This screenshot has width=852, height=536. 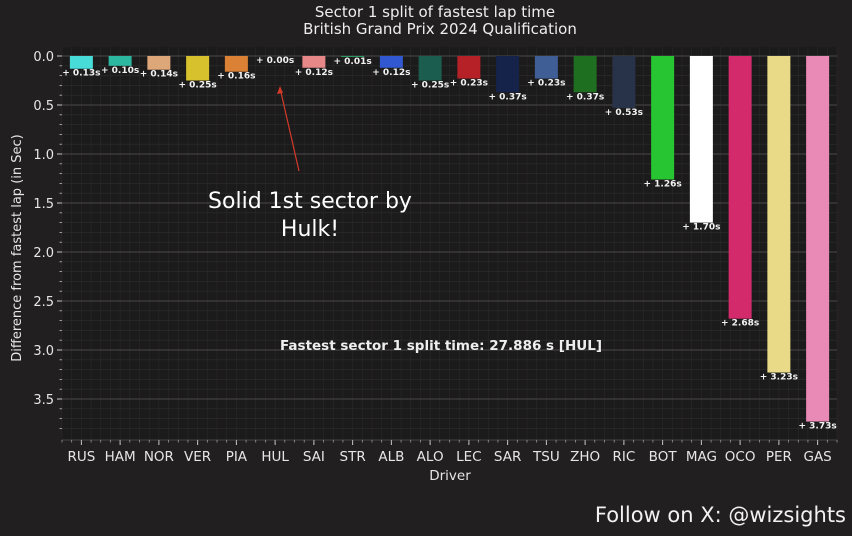 I want to click on y-tick-label: 2.5, so click(x=43, y=302).